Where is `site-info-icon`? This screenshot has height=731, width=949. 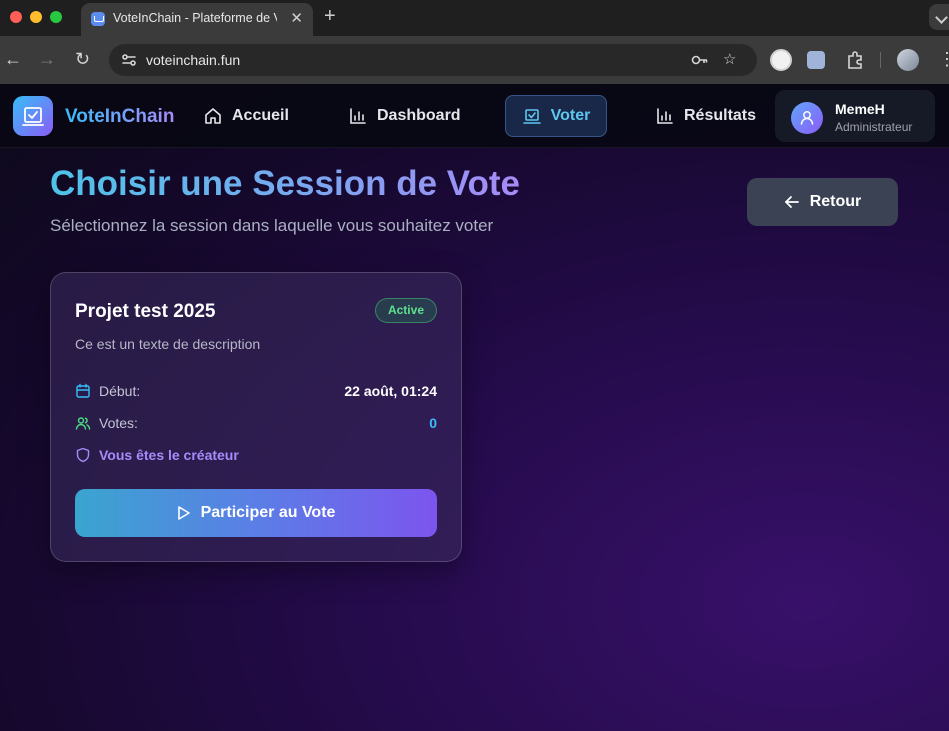 site-info-icon is located at coordinates (129, 60).